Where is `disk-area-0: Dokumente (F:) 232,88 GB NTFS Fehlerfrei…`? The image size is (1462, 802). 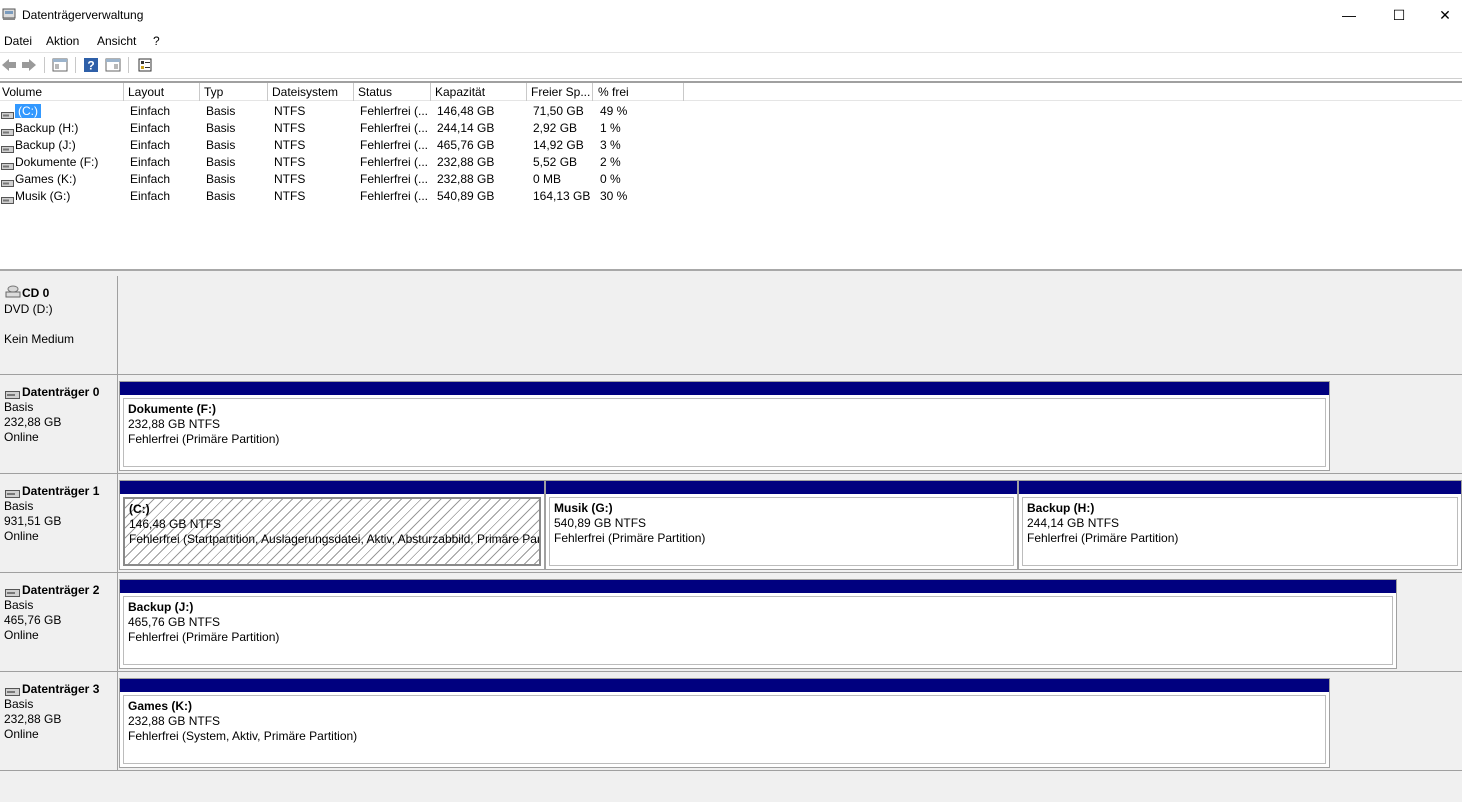 disk-area-0: Dokumente (F:) 232,88 GB NTFS Fehlerfrei… is located at coordinates (790, 424).